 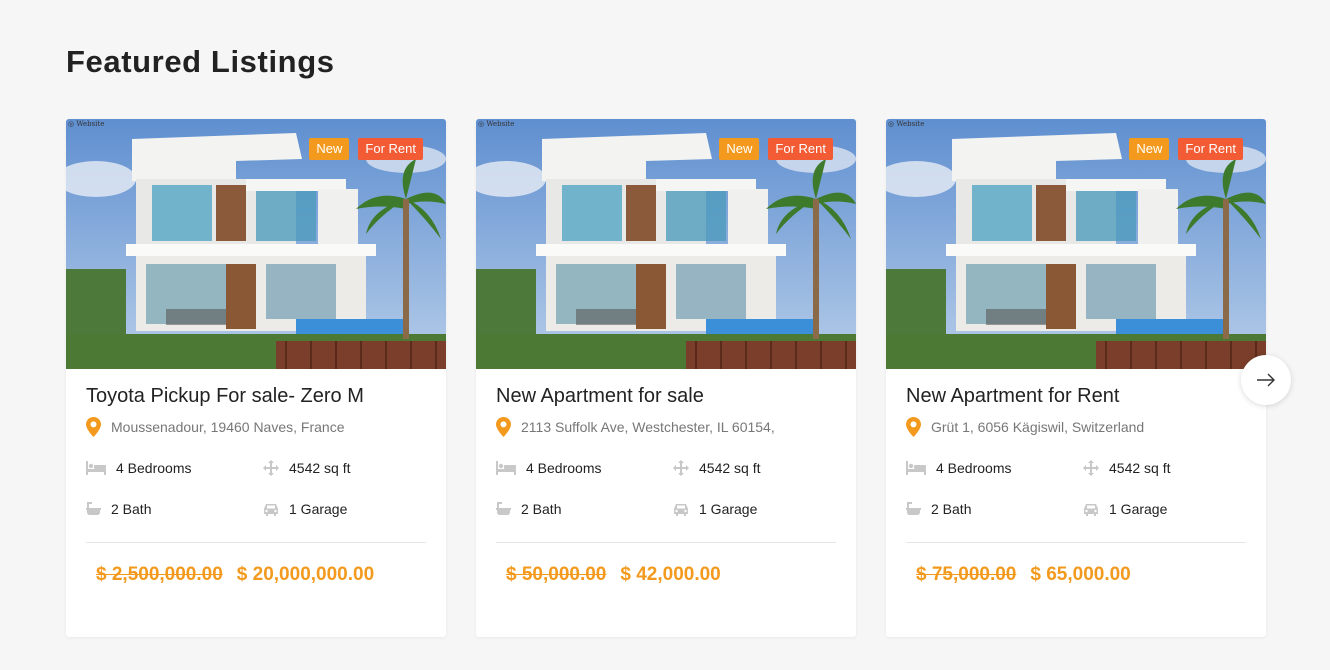 What do you see at coordinates (666, 396) in the screenshot?
I see `listing-title: New Apartment for sale` at bounding box center [666, 396].